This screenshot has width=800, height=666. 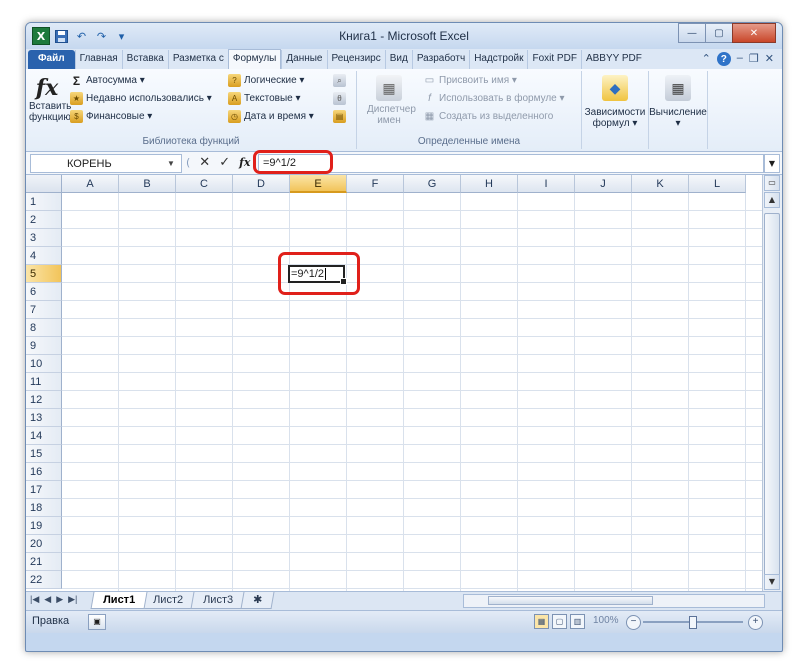 What do you see at coordinates (111, 116) in the screenshot?
I see `financial-button: $ Финансовые ▾` at bounding box center [111, 116].